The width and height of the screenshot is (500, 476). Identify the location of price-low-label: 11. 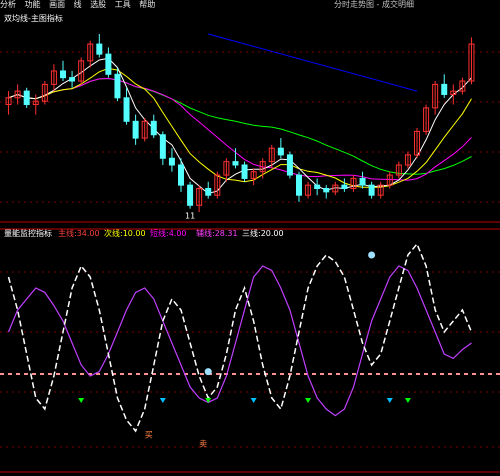
(190, 216).